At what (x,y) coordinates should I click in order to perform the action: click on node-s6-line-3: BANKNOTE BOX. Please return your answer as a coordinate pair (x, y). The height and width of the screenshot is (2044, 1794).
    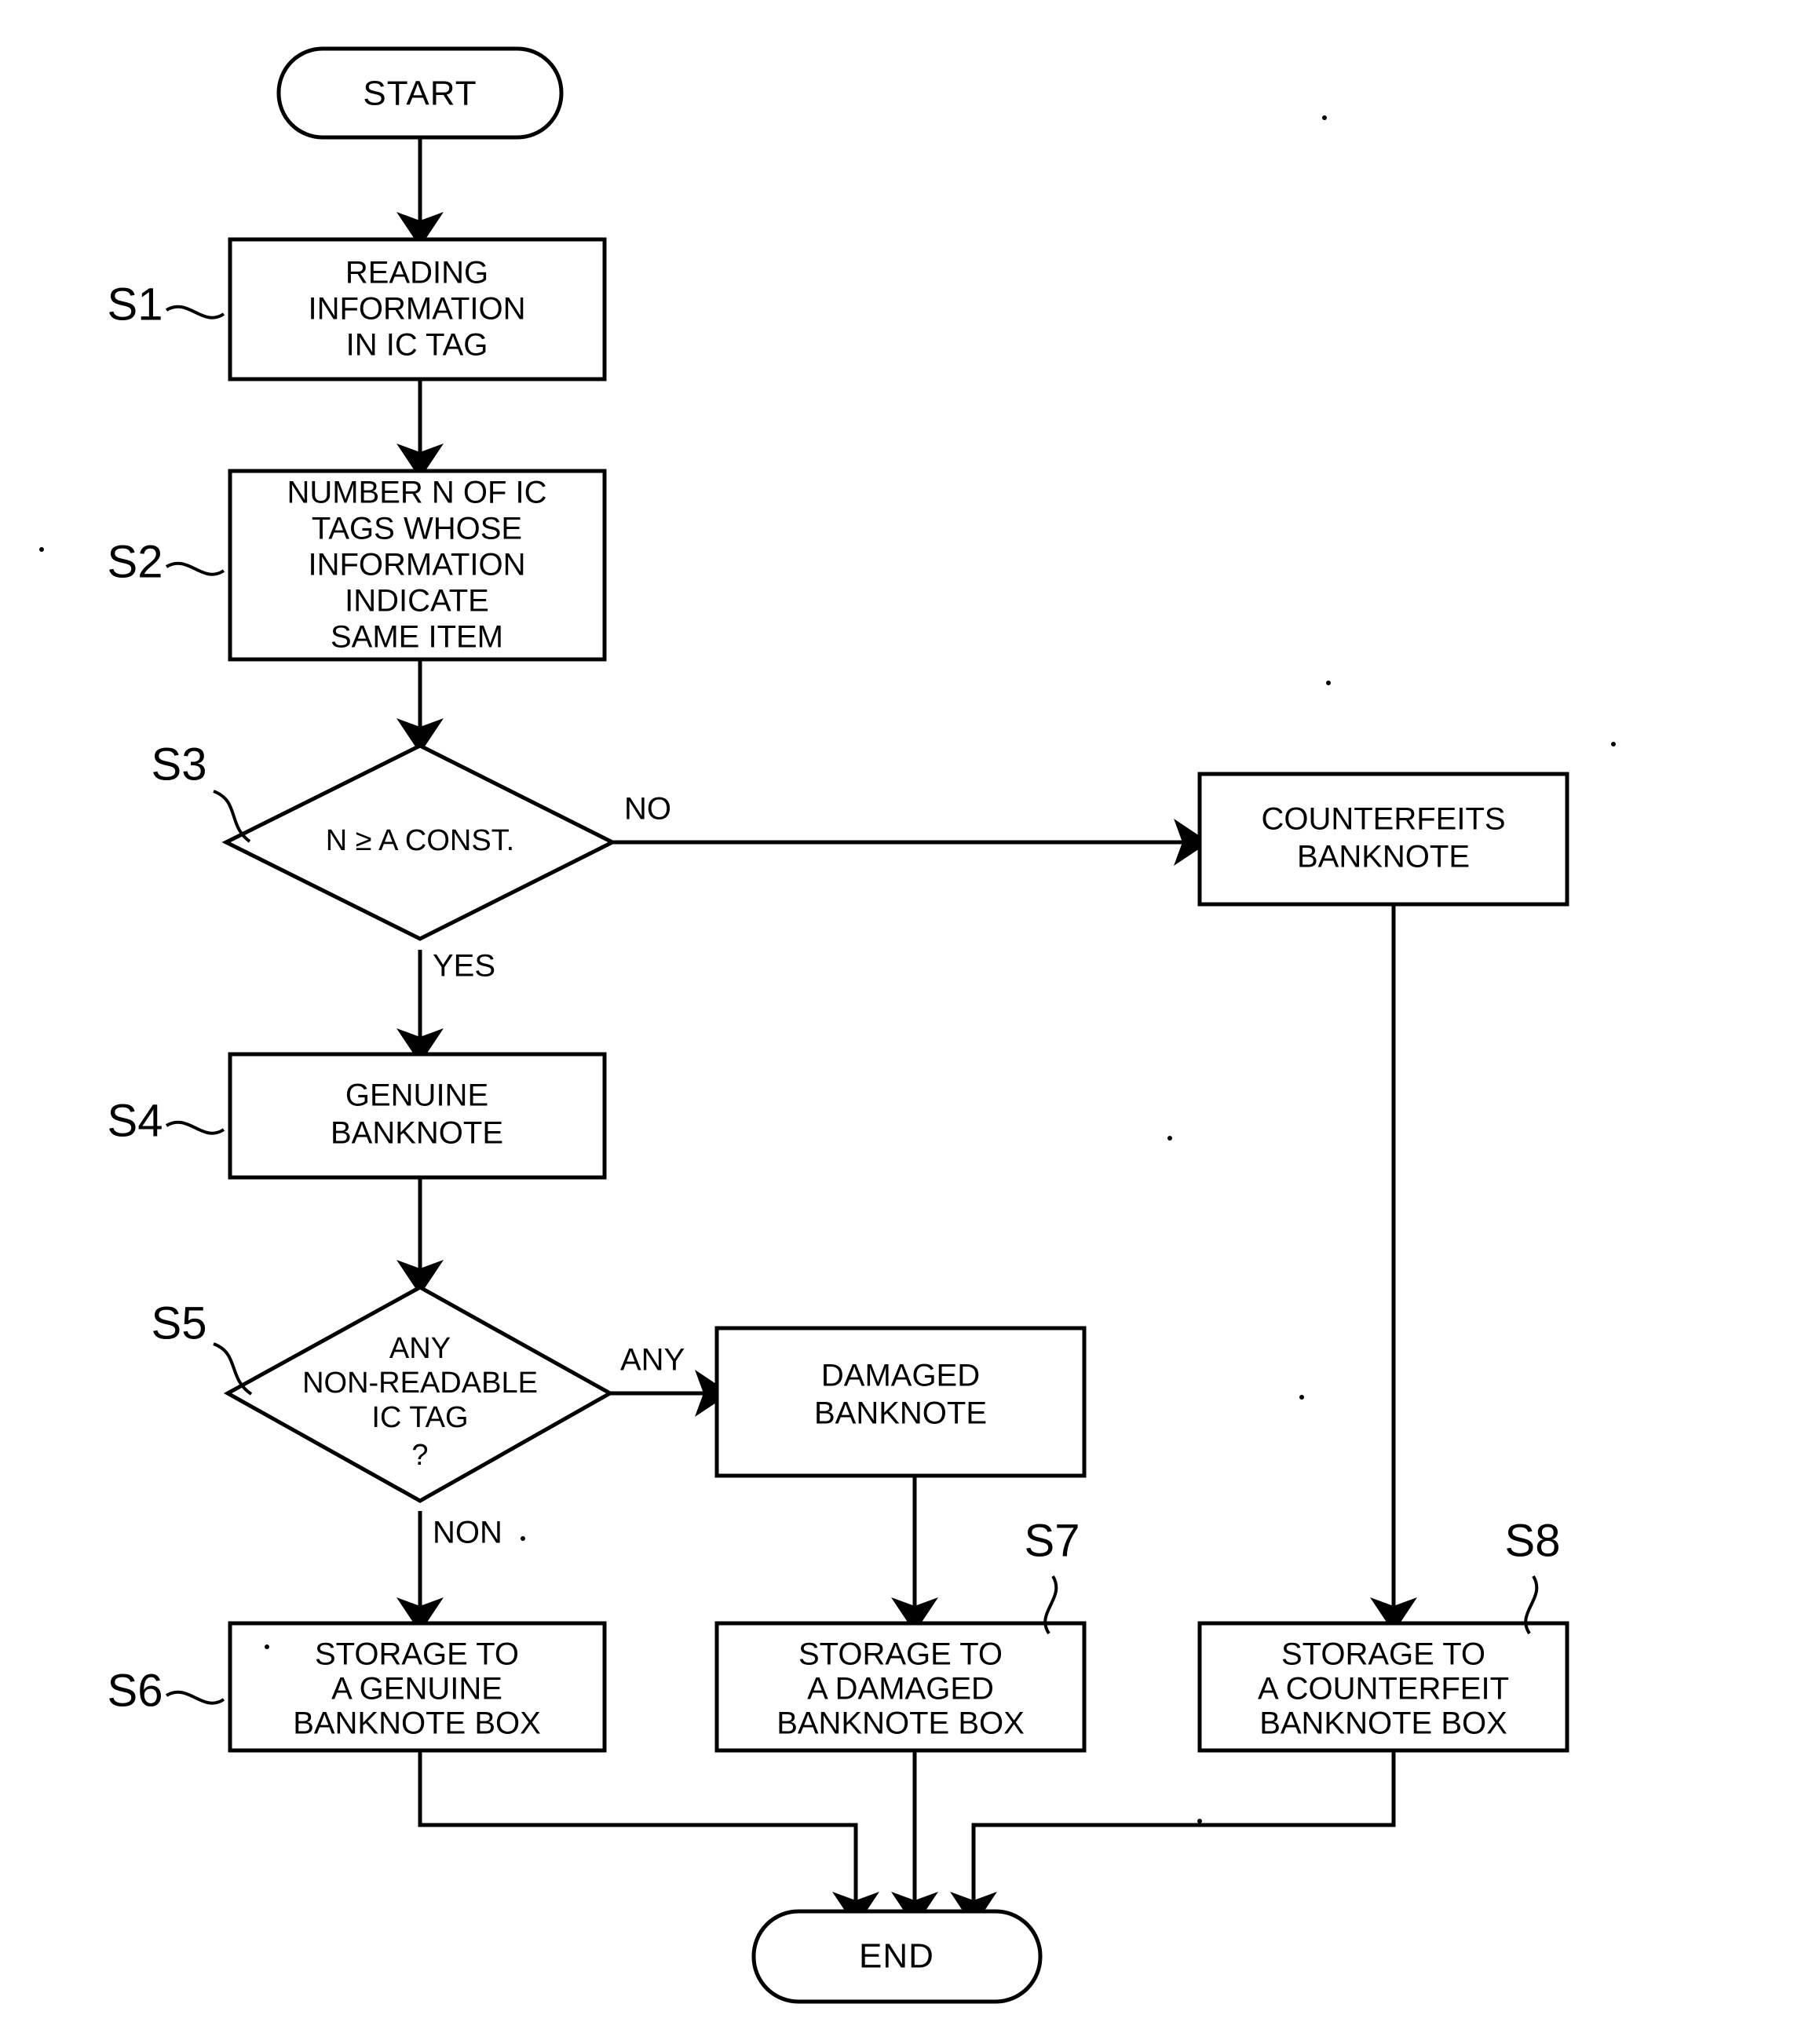
    Looking at the image, I should click on (417, 1723).